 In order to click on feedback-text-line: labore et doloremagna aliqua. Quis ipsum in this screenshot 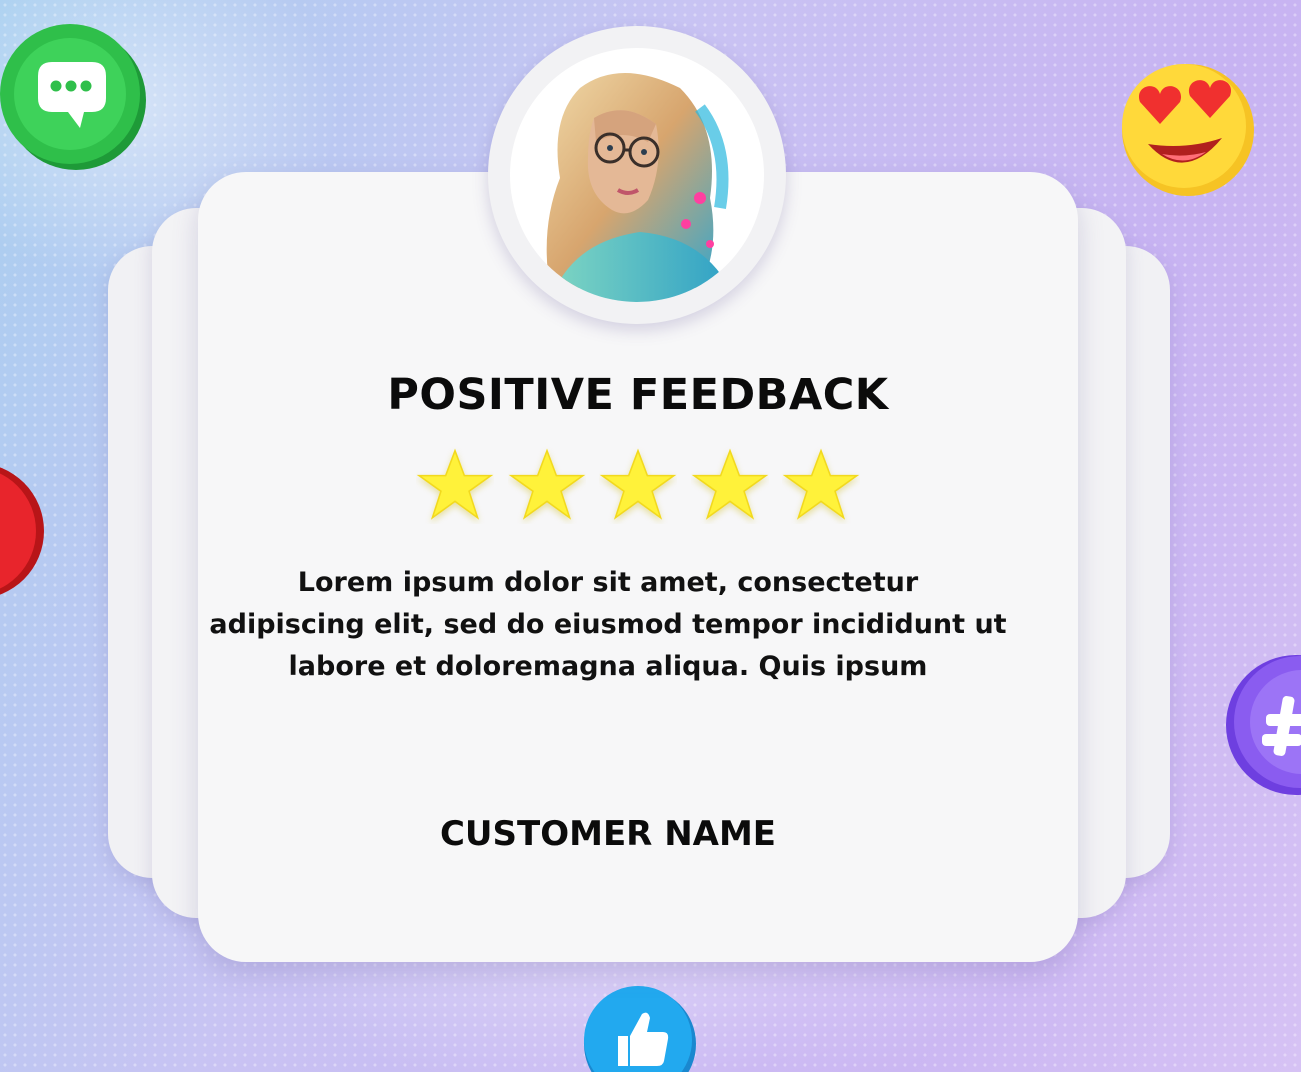, I will do `click(608, 666)`.